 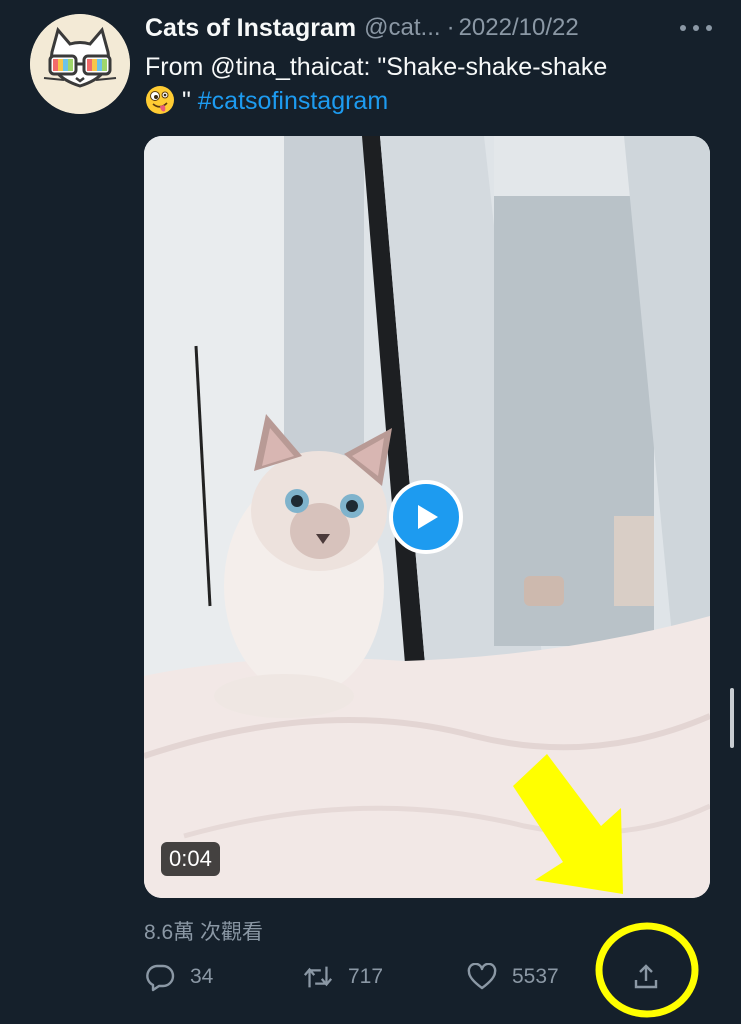 What do you see at coordinates (732, 718) in the screenshot?
I see `scrollbar-thumb` at bounding box center [732, 718].